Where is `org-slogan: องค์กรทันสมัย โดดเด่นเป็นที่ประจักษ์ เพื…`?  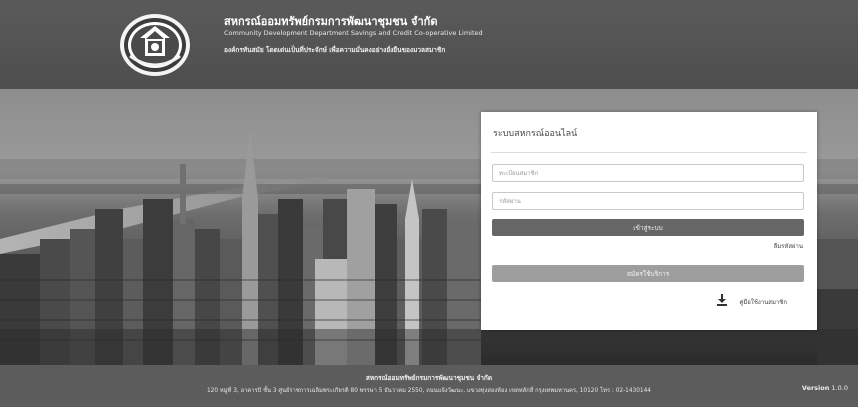 org-slogan: องค์กรทันสมัย โดดเด่นเป็นที่ประจักษ์ เพื… is located at coordinates (335, 50).